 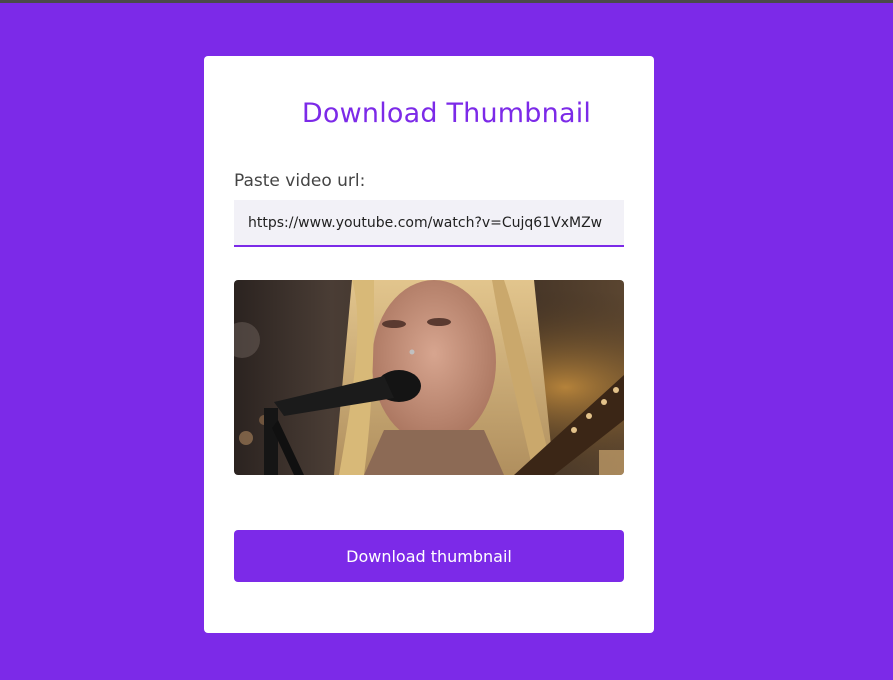 I want to click on page-title: Download Thumbnail, so click(x=446, y=113).